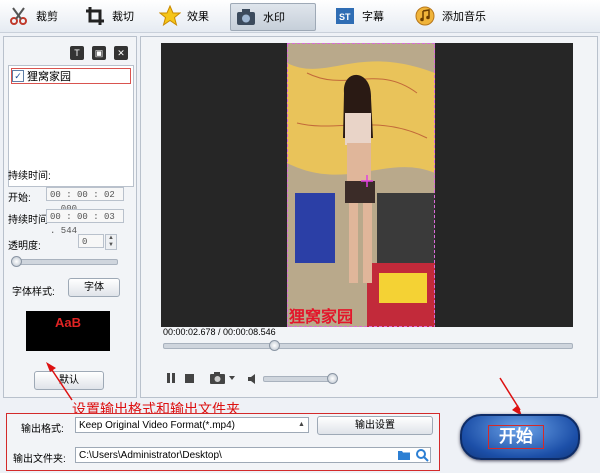 This screenshot has width=600, height=473. I want to click on toolbar-label: 字幕, so click(373, 17).